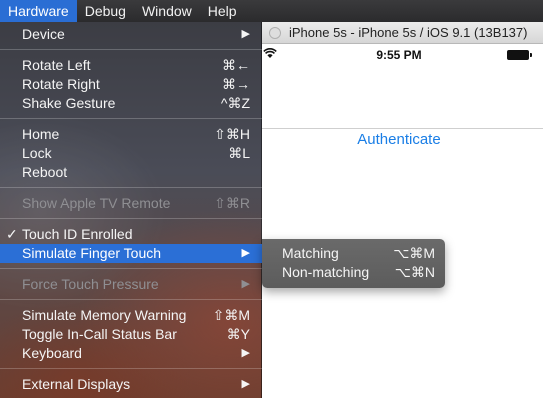 The height and width of the screenshot is (398, 543). Describe the element at coordinates (353, 253) in the screenshot. I see `submenu-item-matching: Matching ⌥⌘M` at that location.